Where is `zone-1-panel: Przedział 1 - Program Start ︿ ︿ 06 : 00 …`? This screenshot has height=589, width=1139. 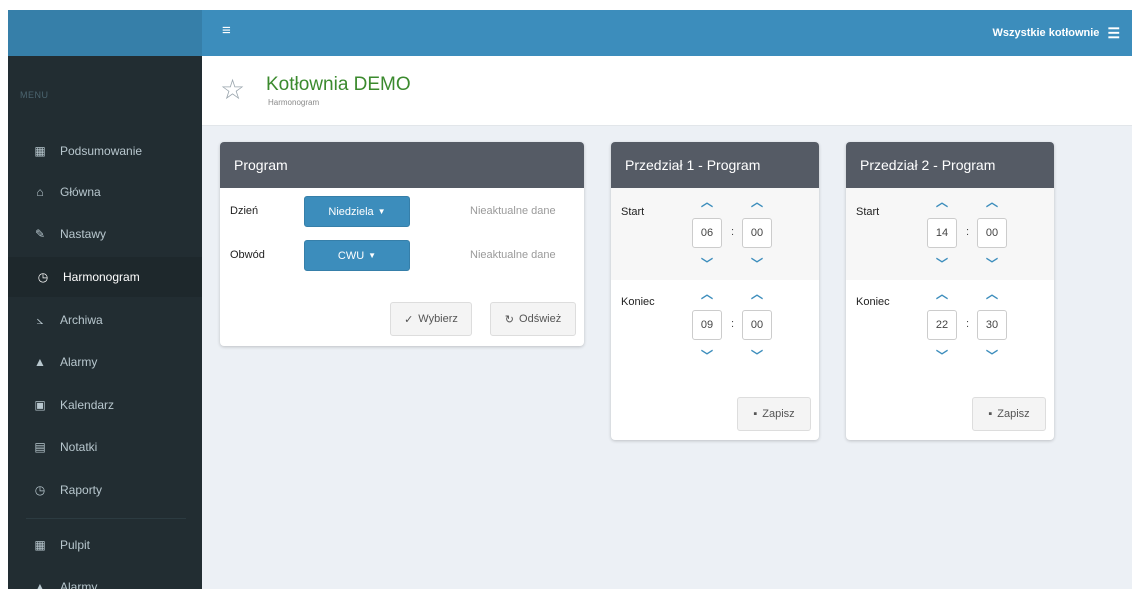 zone-1-panel: Przedział 1 - Program Start ︿ ︿ 06 : 00 … is located at coordinates (715, 291).